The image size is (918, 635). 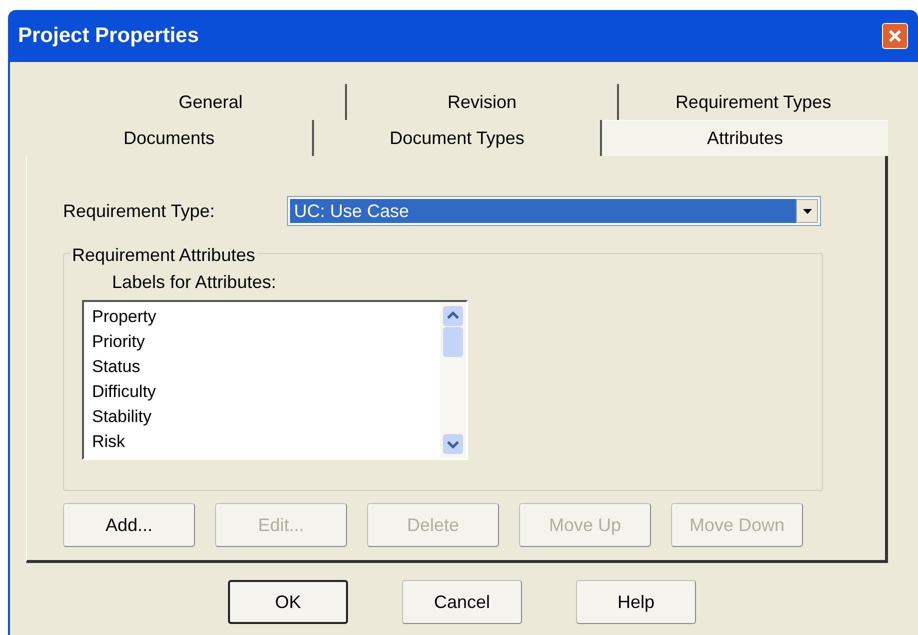 I want to click on field-label: Requirement Type:, so click(x=139, y=211).